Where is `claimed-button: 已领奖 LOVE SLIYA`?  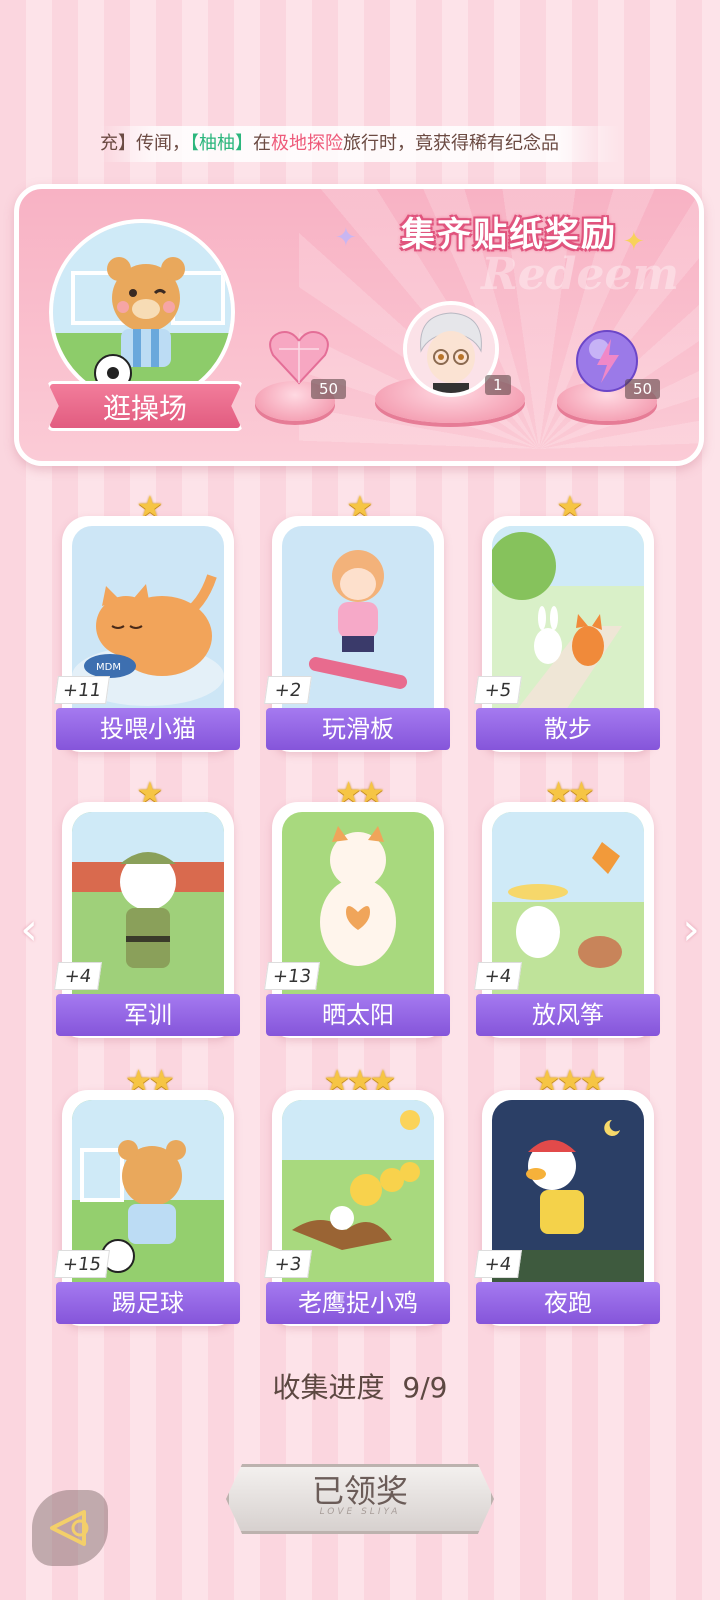
claimed-button: 已领奖 LOVE SLIYA is located at coordinates (360, 1499).